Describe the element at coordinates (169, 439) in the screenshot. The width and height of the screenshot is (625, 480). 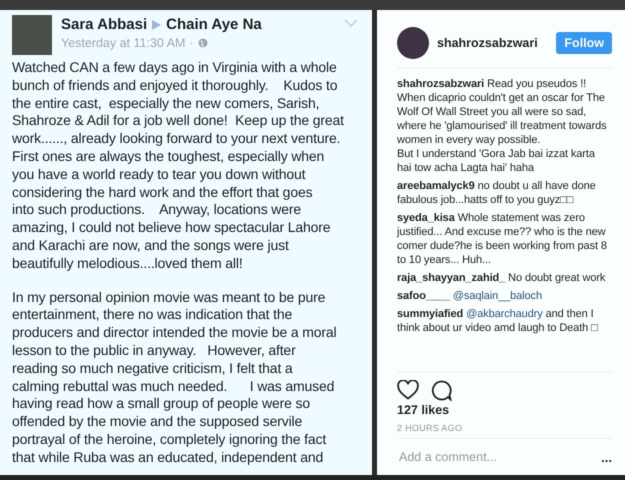
I see `post-text-line: portrayal of the heroine, completely ignoring the fact` at that location.